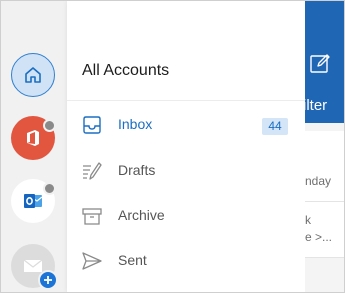 The image size is (345, 293). I want to click on folder-item-inbox: Inbox 44, so click(186, 125).